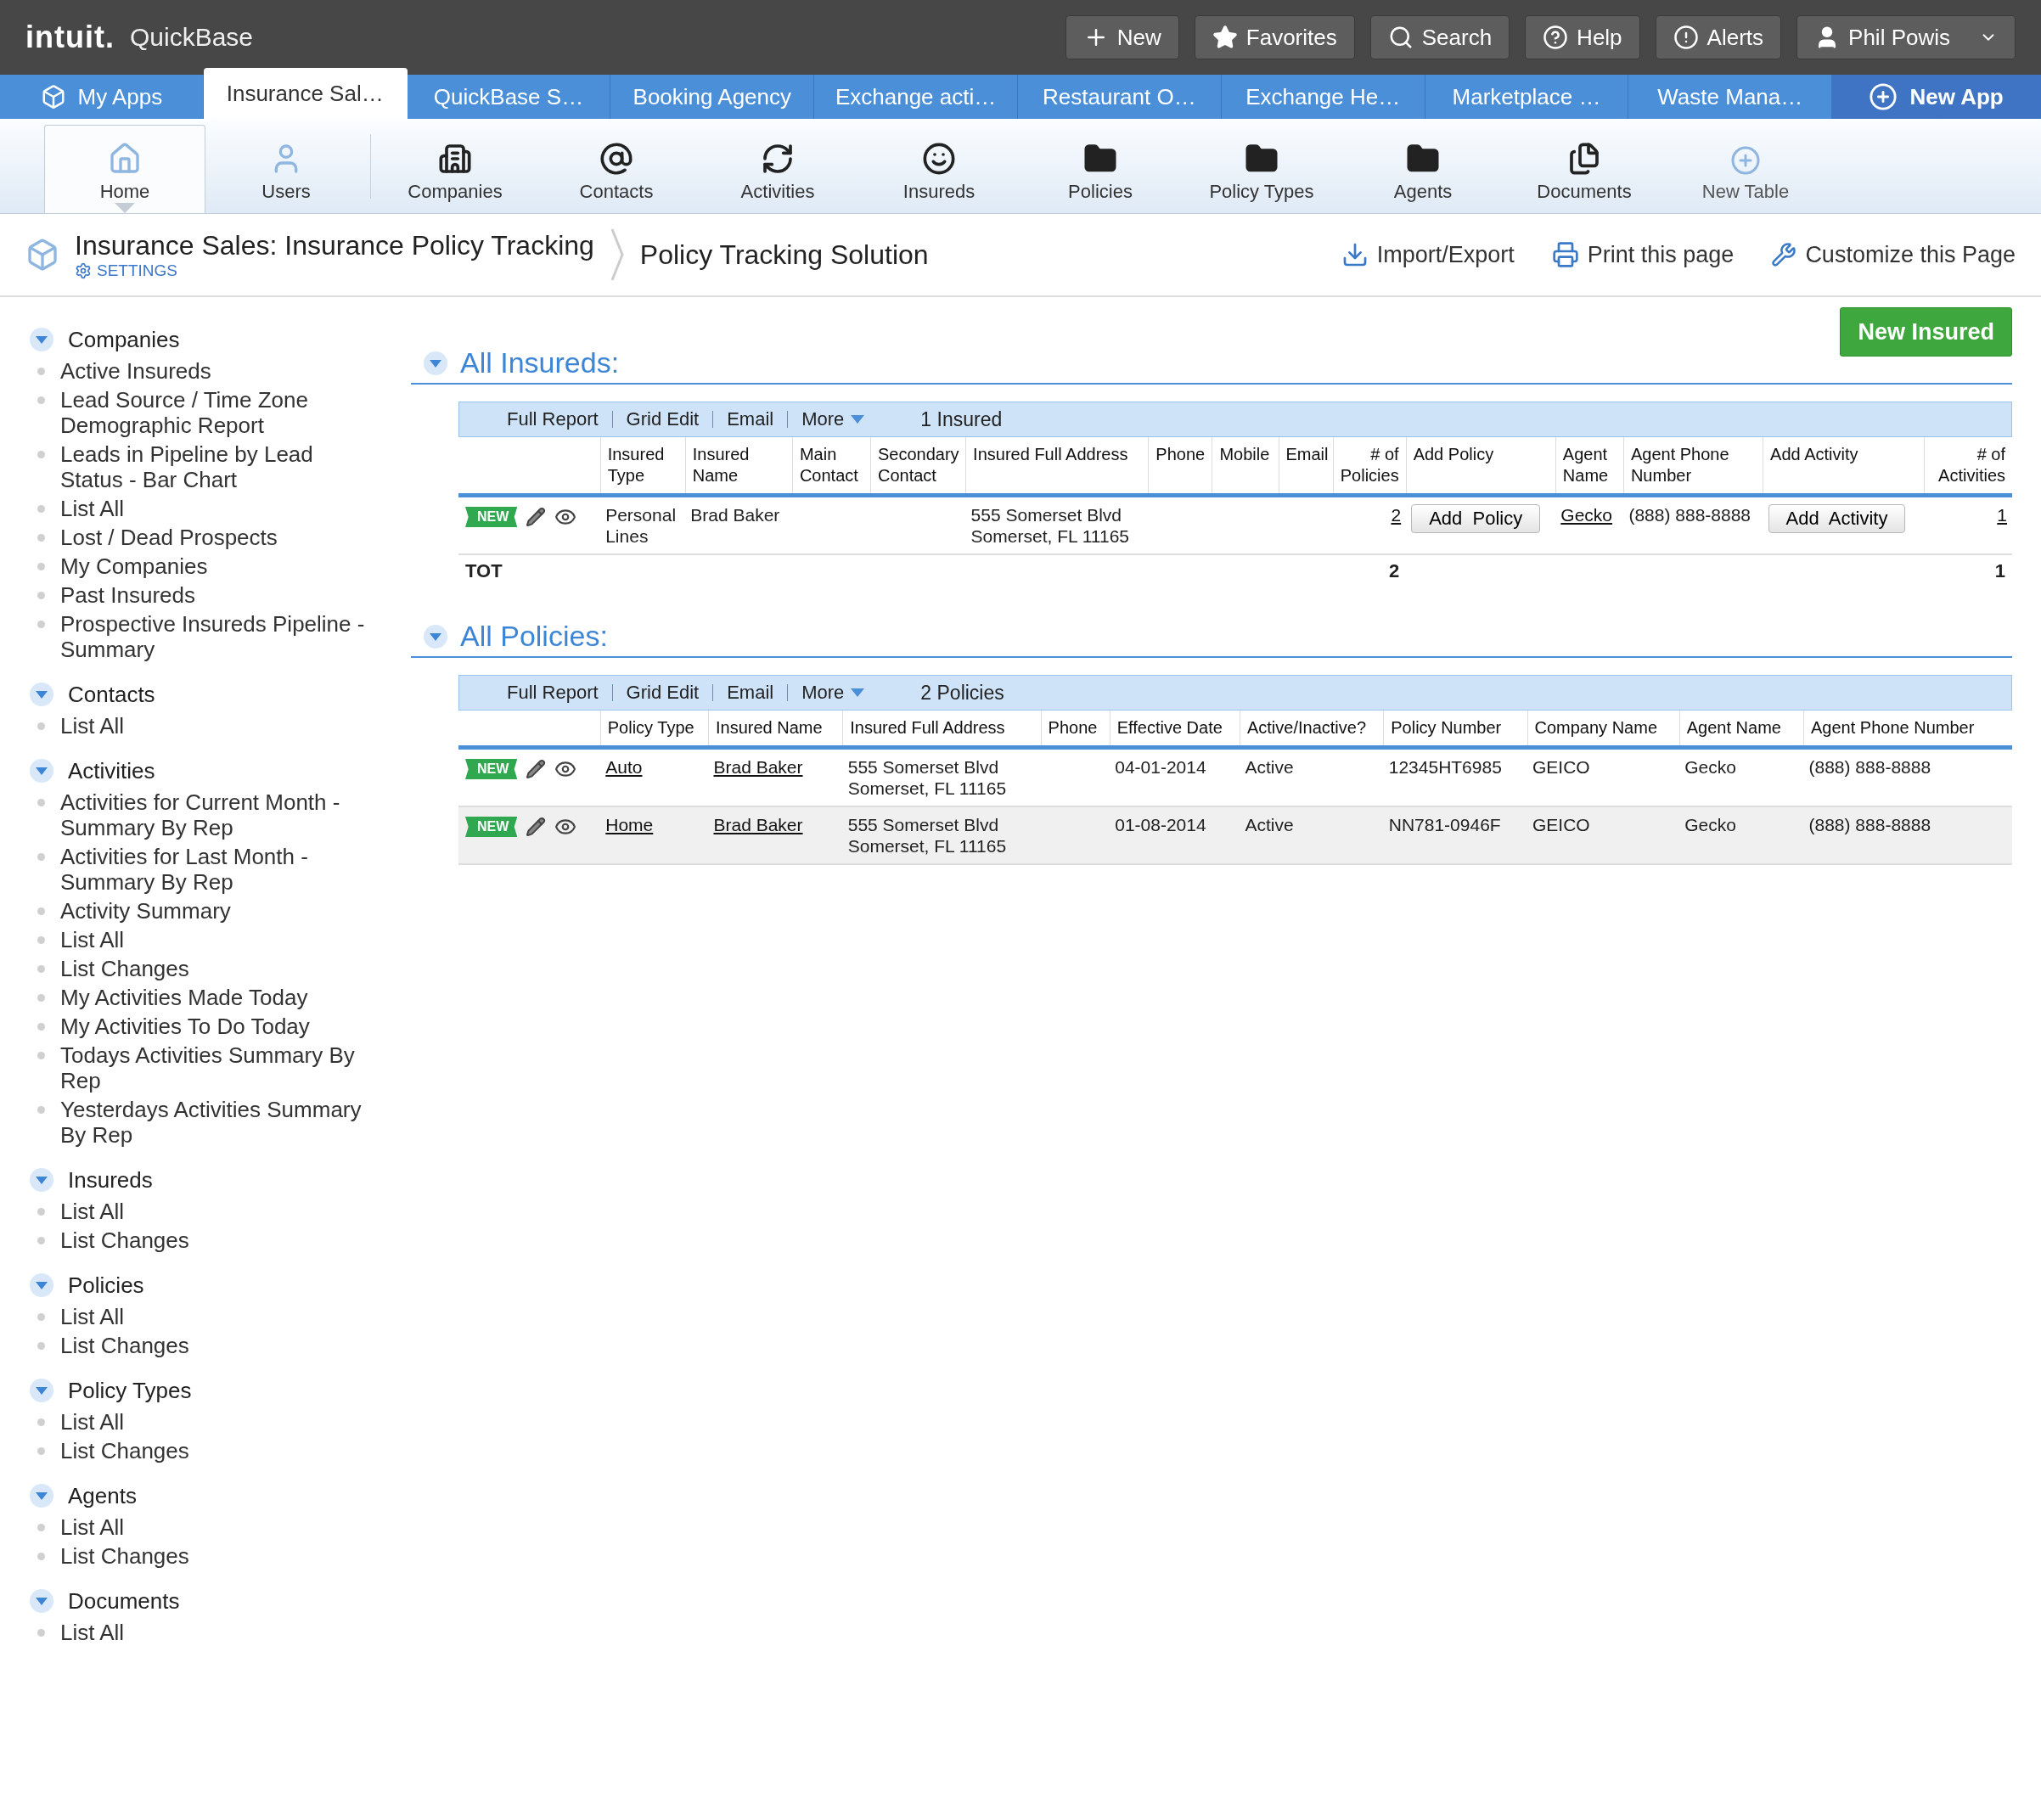 This screenshot has height=1820, width=2041. I want to click on sidebar-link: Leads in Pipeline by Lead Status - Bar Chart, so click(213, 466).